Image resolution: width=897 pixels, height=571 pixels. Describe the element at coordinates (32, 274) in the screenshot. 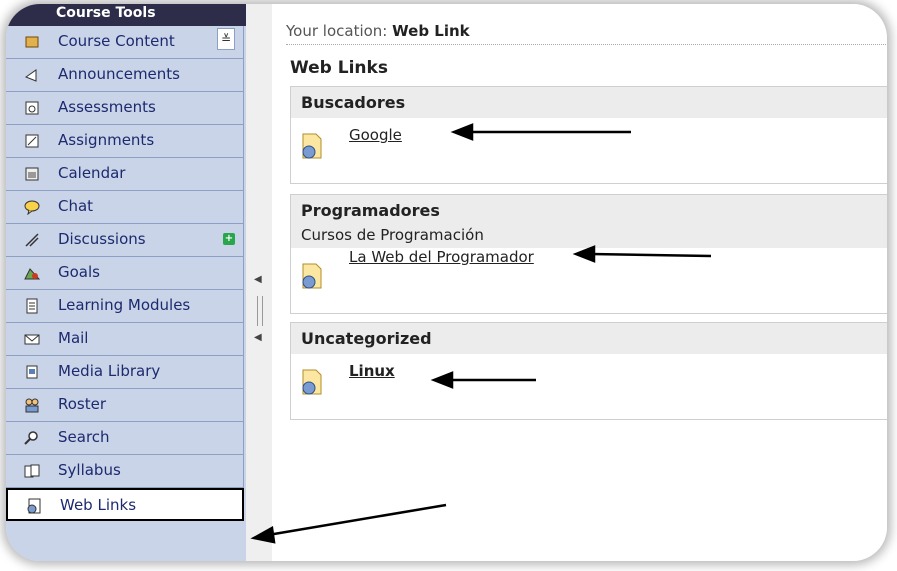

I see `goals-icon` at that location.